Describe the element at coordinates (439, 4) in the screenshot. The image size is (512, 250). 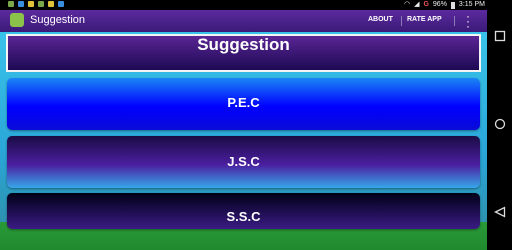
I see `battery-percent: 96%` at that location.